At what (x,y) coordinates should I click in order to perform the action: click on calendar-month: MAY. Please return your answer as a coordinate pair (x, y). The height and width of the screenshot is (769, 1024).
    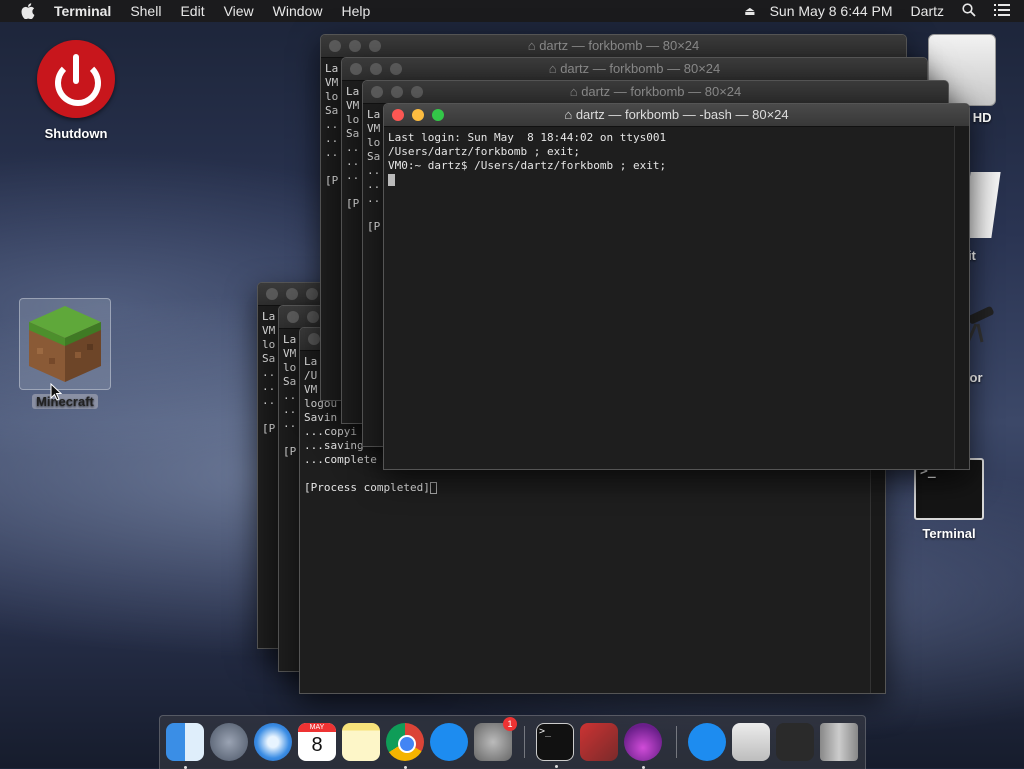
    Looking at the image, I should click on (317, 727).